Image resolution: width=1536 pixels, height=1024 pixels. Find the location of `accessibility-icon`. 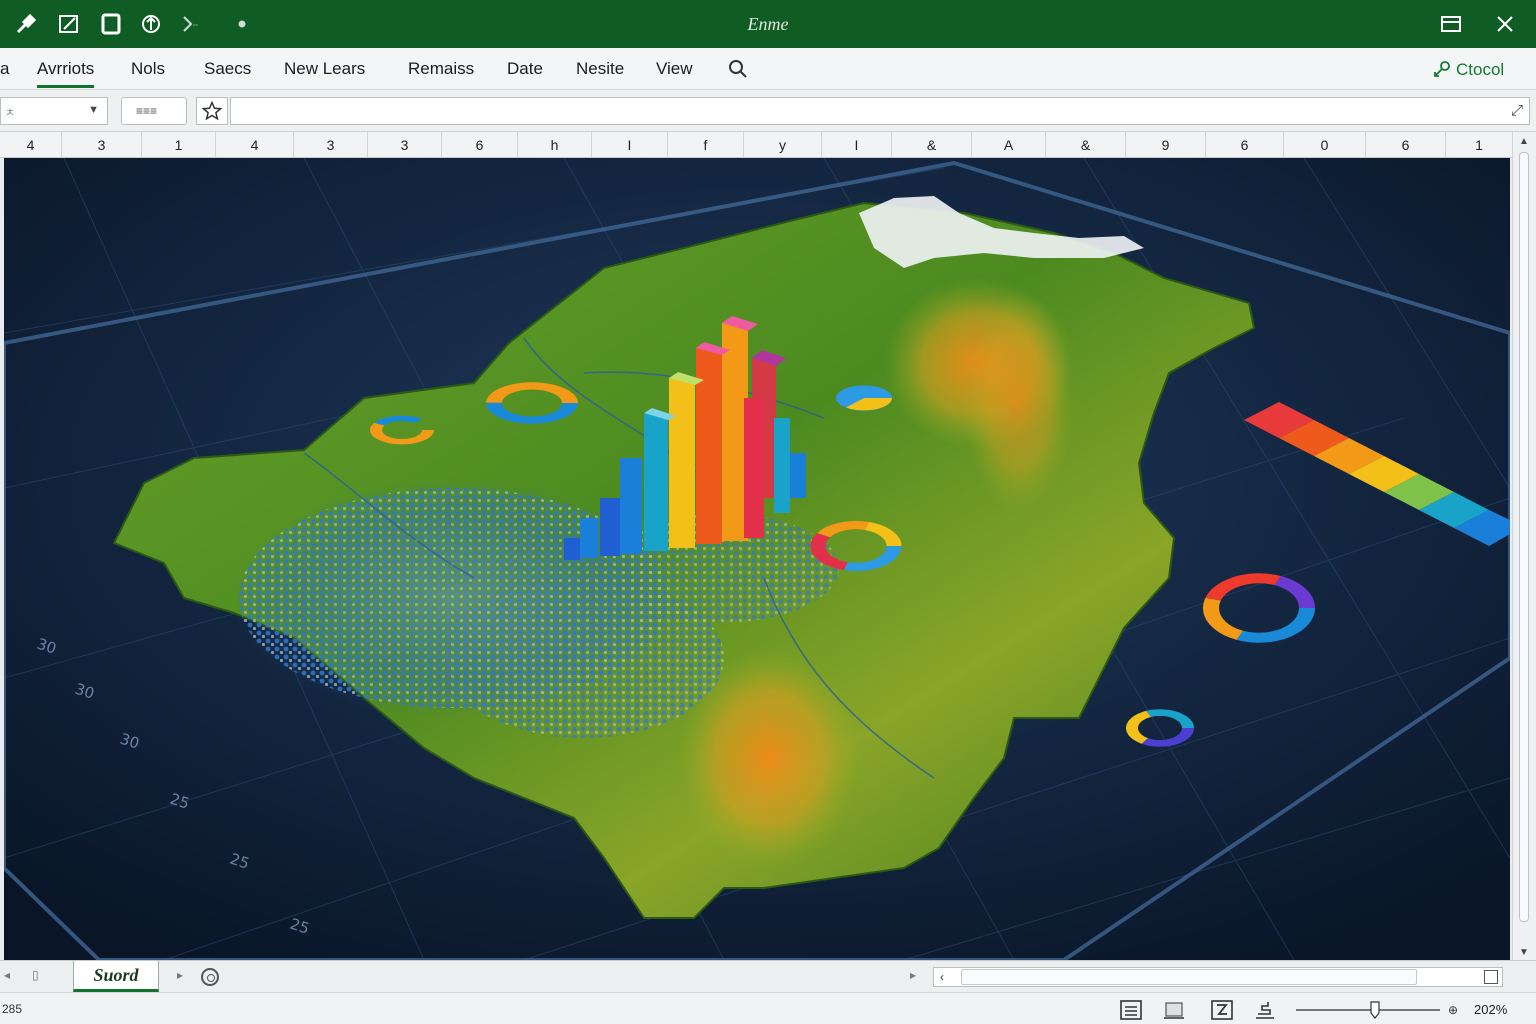

accessibility-icon is located at coordinates (1265, 1010).